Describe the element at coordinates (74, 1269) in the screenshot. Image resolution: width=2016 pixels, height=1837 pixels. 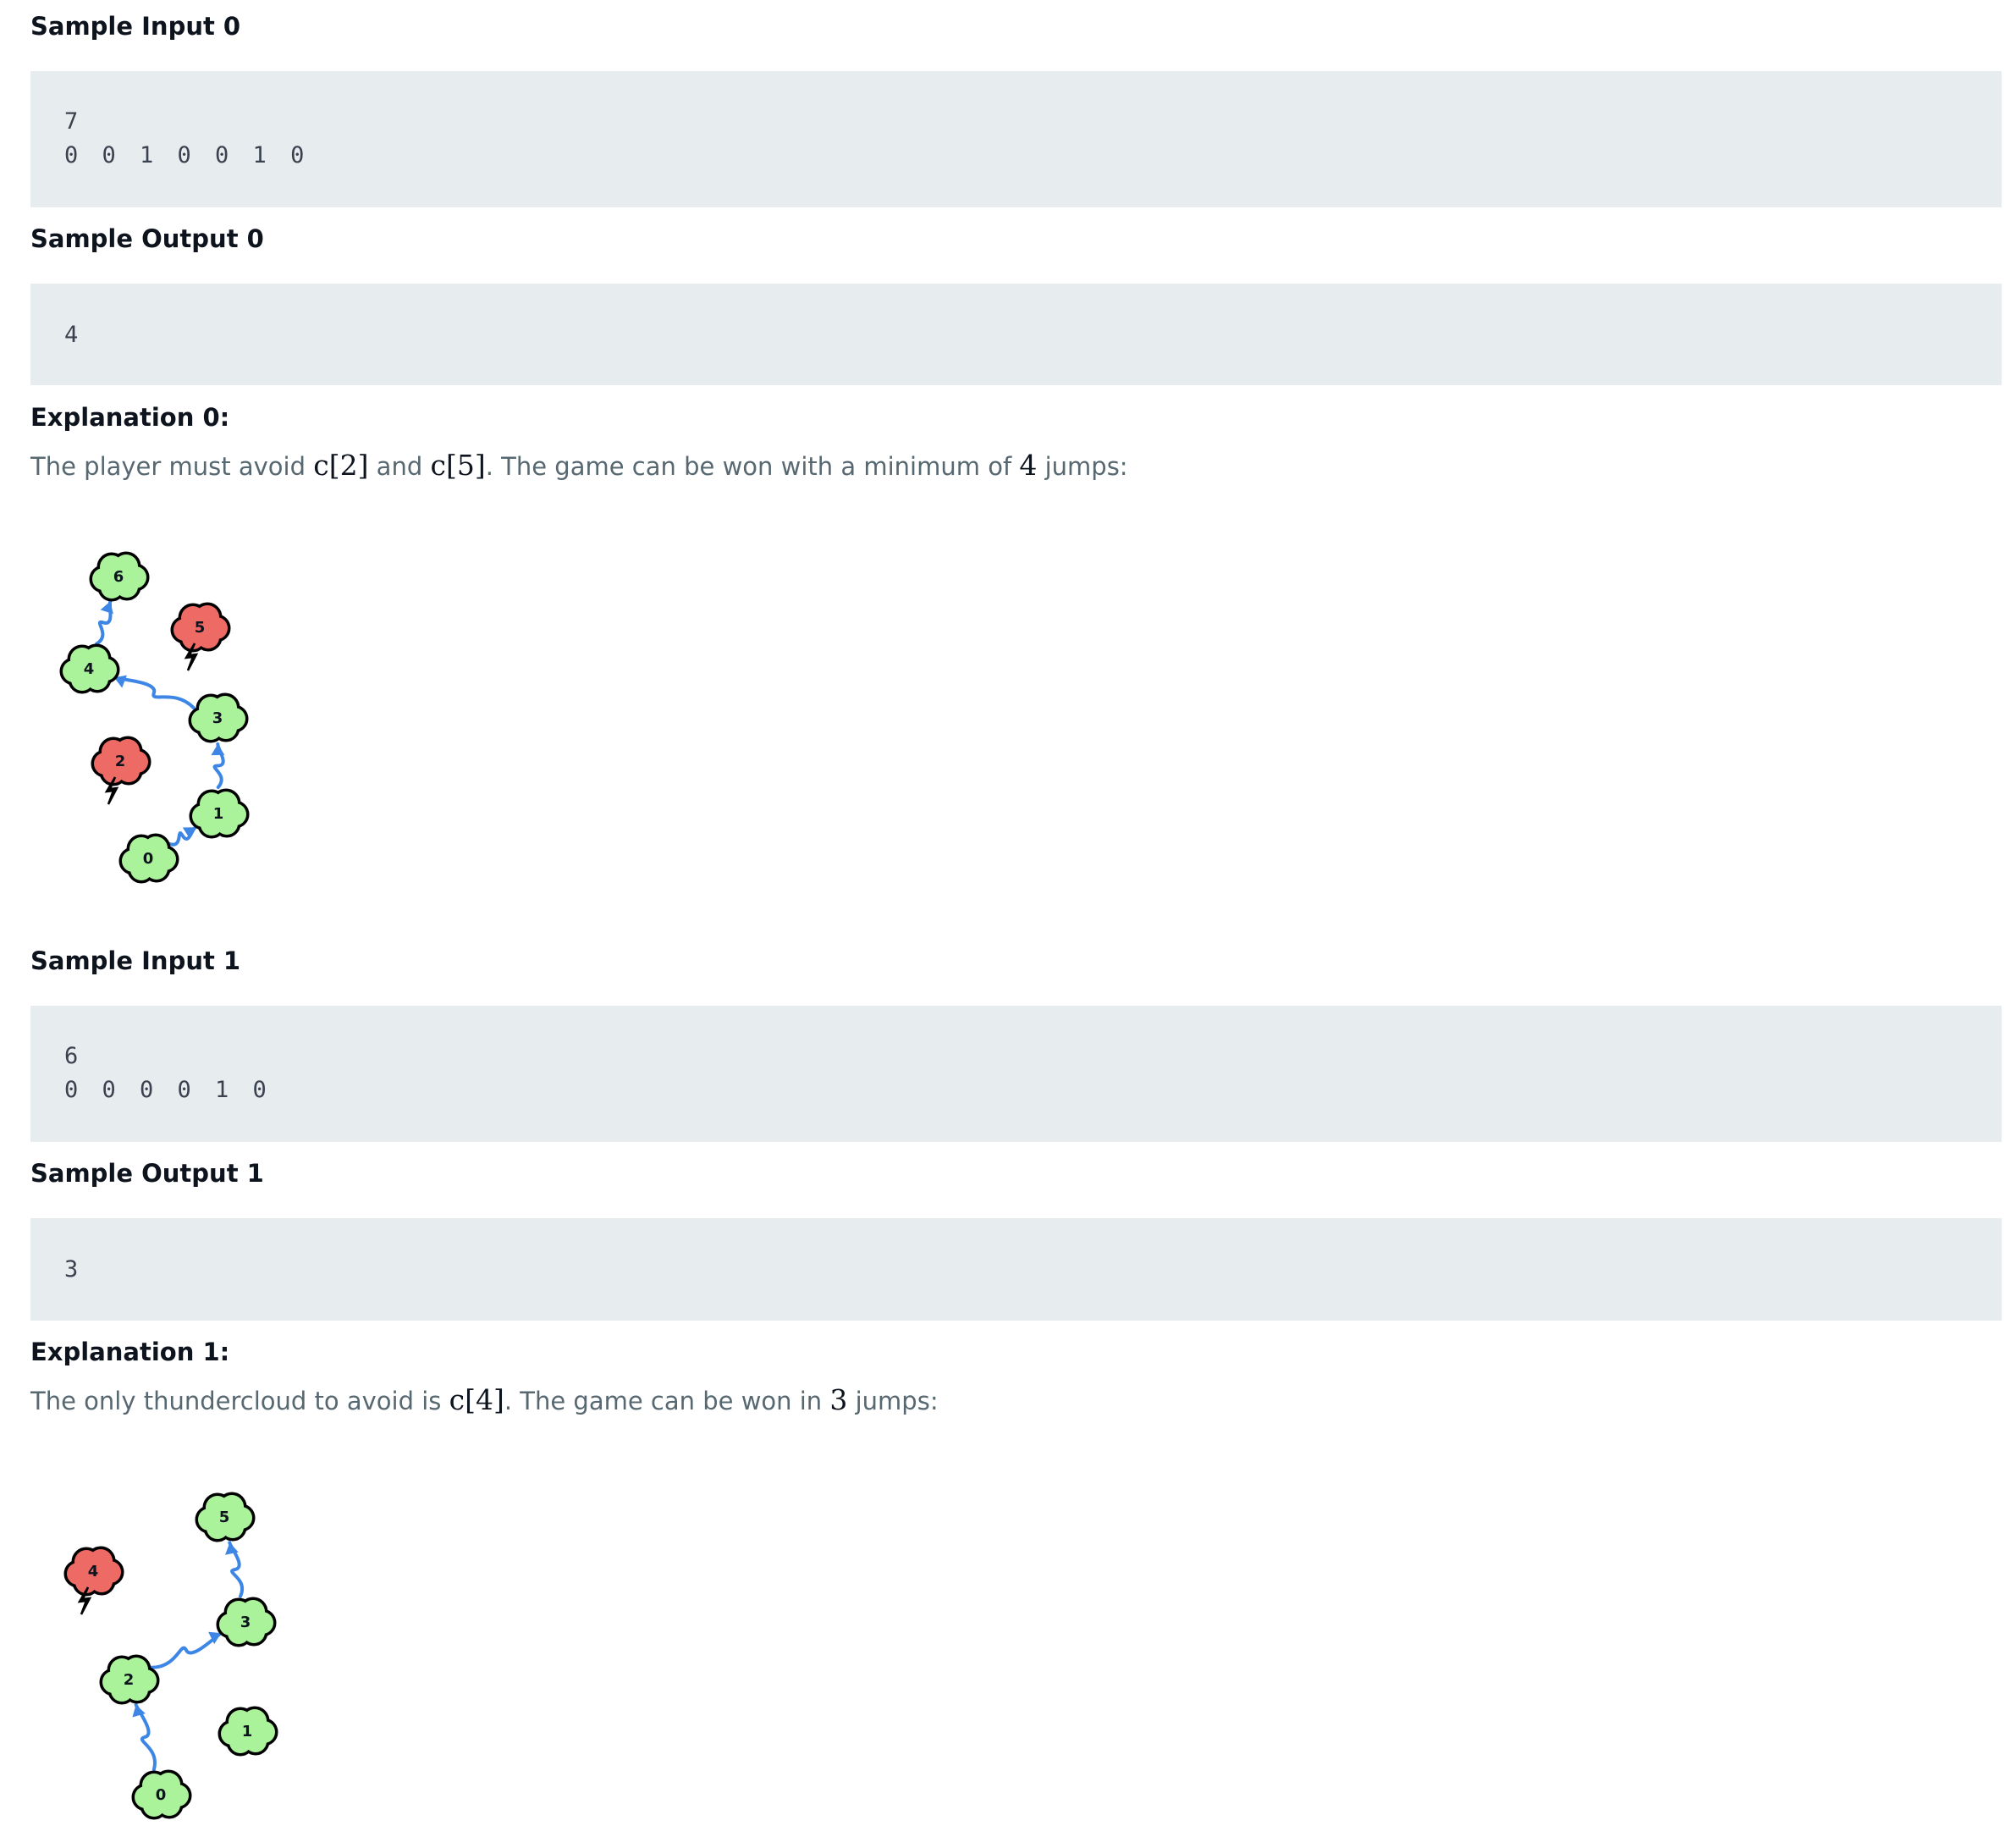
I see `code-line: 3` at that location.